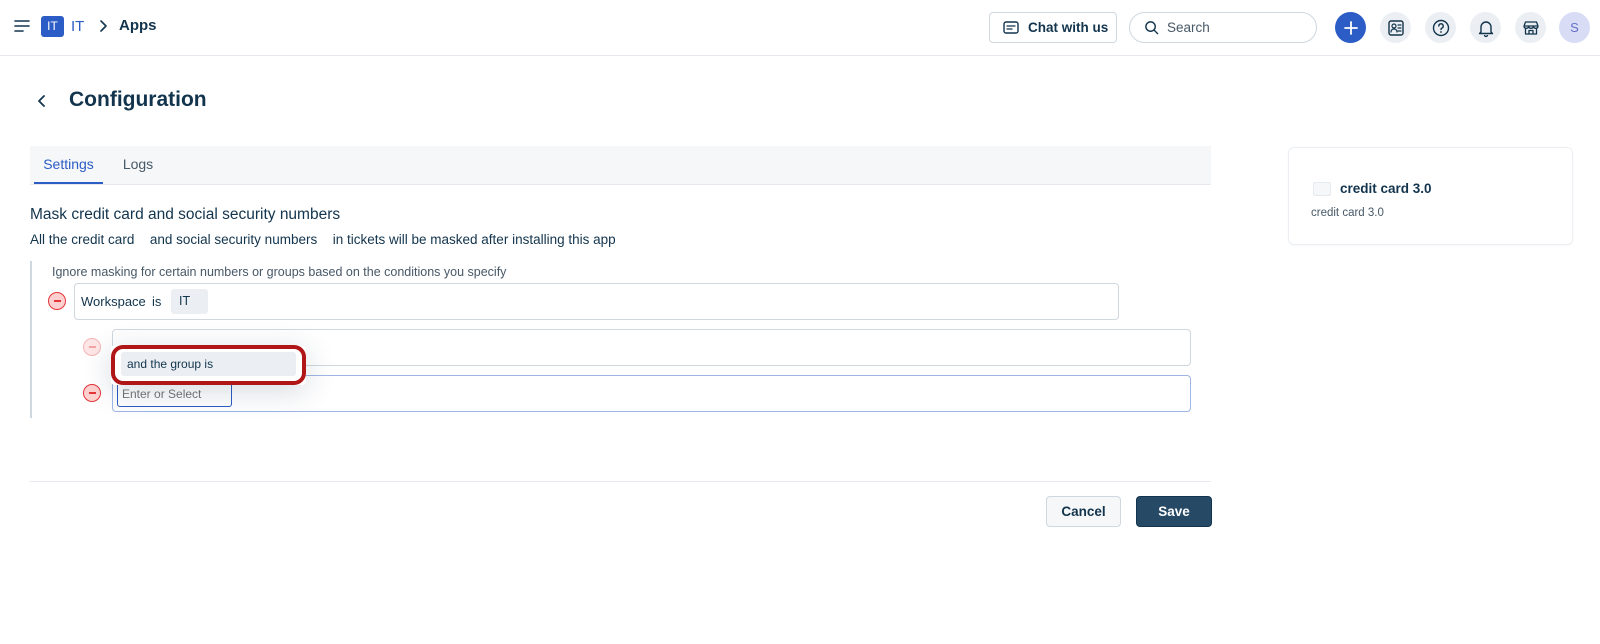 This screenshot has width=1600, height=644. Describe the element at coordinates (92, 347) in the screenshot. I see `remove-condition-2-button` at that location.